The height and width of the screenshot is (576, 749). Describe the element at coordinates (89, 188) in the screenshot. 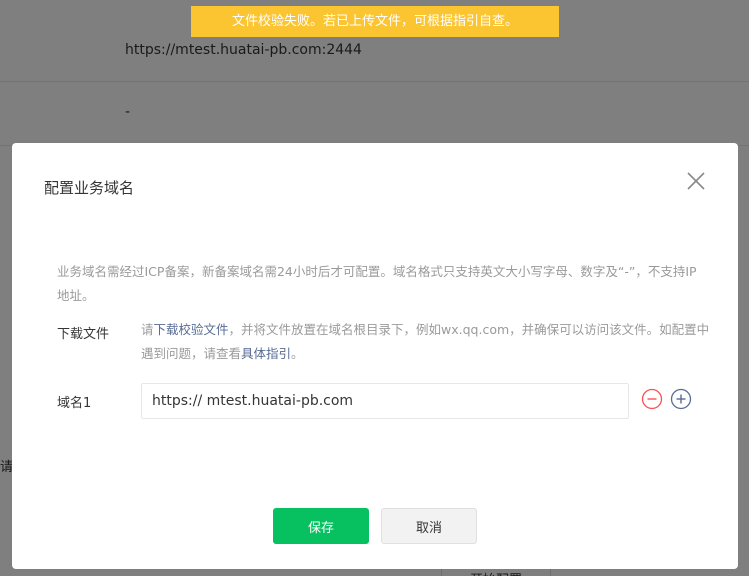

I see `dialog-title: 配置业务域名` at that location.